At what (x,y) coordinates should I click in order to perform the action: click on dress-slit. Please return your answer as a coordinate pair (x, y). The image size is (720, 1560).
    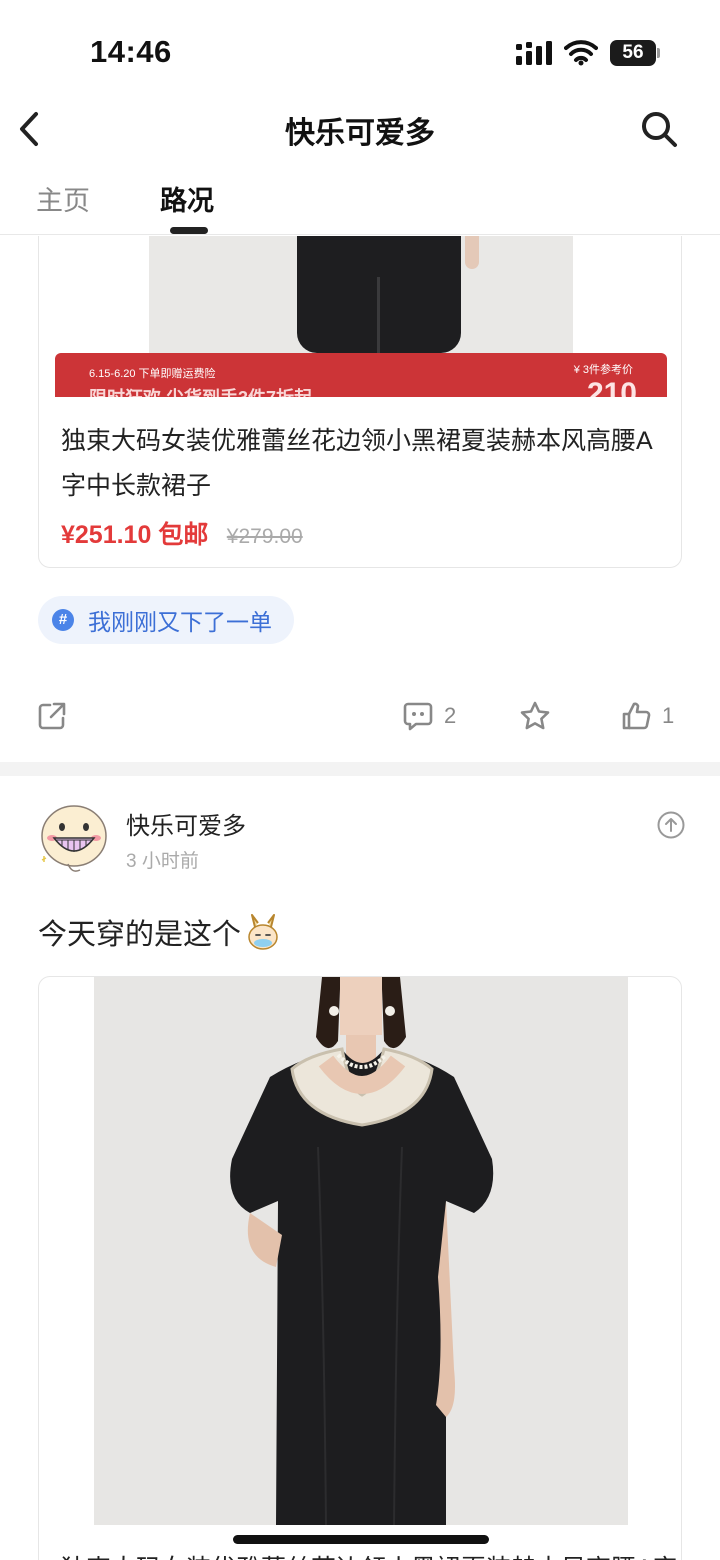
    Looking at the image, I should click on (378, 315).